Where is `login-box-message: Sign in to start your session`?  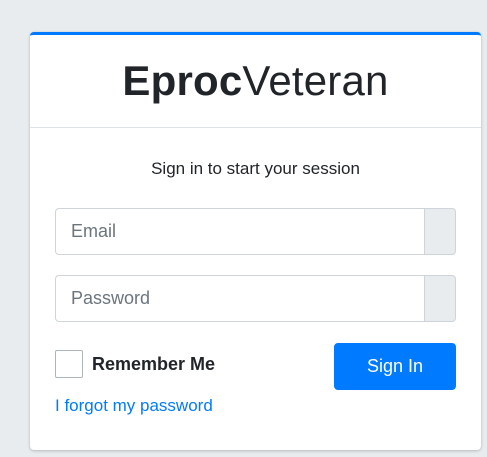
login-box-message: Sign in to start your session is located at coordinates (255, 168).